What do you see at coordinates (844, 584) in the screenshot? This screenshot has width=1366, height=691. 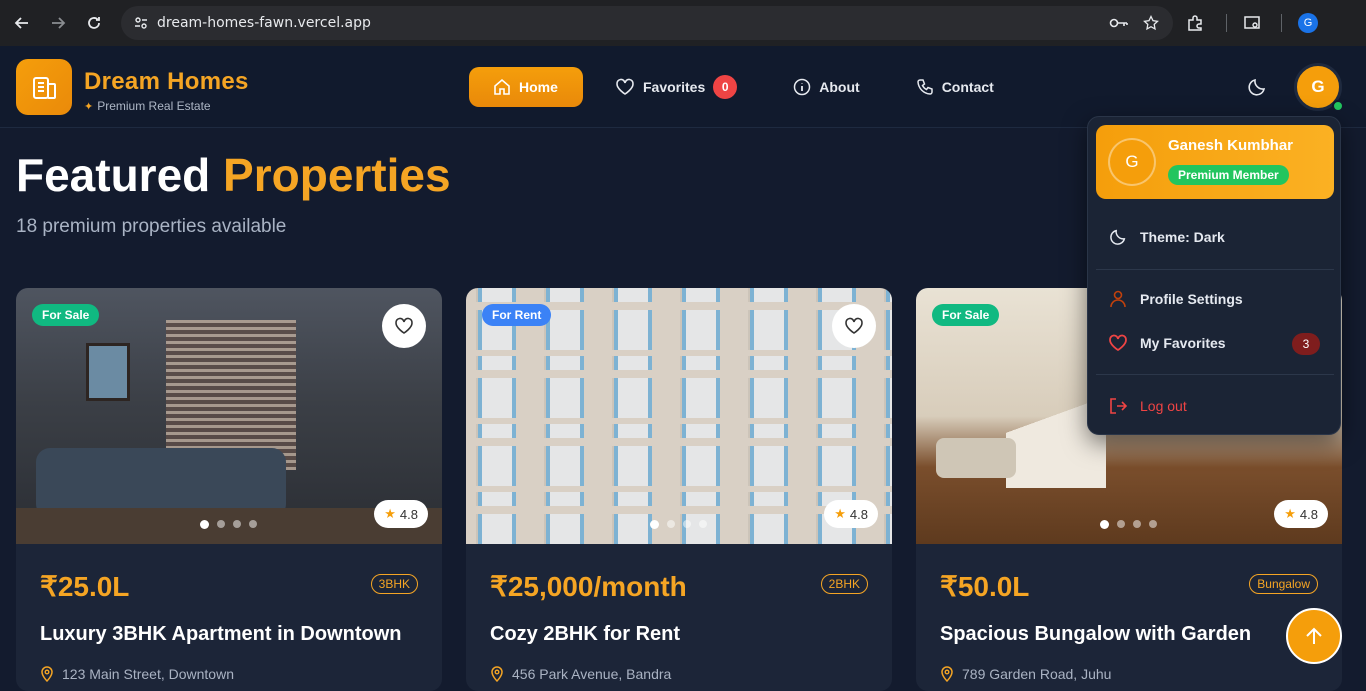 I see `property-type-badge: 2BHK` at bounding box center [844, 584].